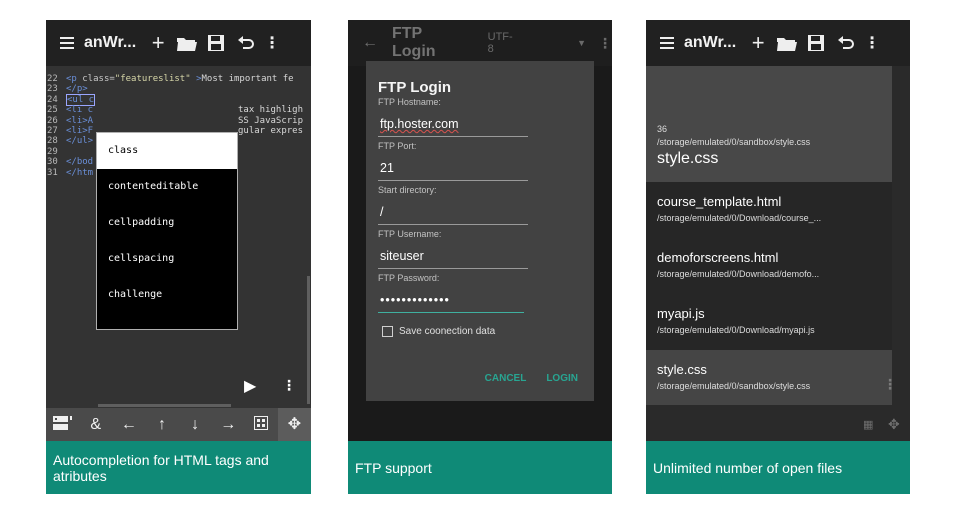  What do you see at coordinates (62, 425) in the screenshot?
I see `tab-key-icon` at bounding box center [62, 425].